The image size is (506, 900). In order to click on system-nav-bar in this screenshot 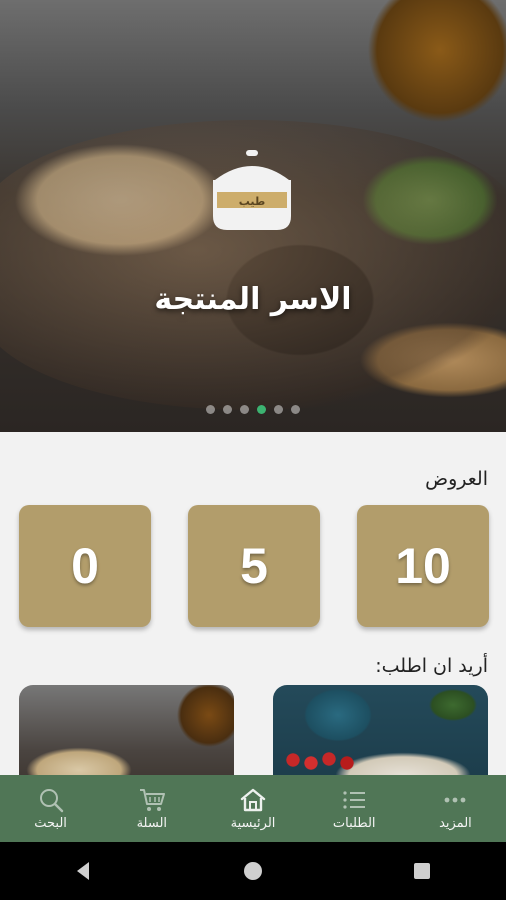, I will do `click(253, 871)`.